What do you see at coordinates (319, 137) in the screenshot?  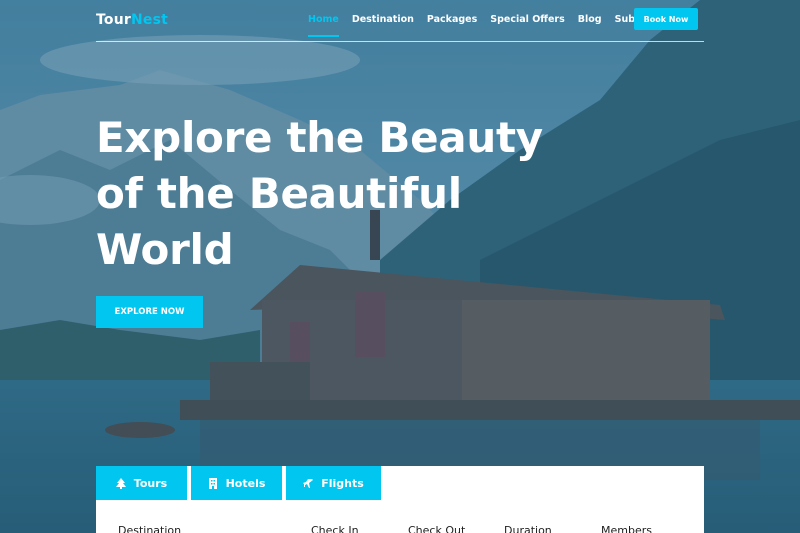 I see `hero-headline-line-1: Explore the Beauty` at bounding box center [319, 137].